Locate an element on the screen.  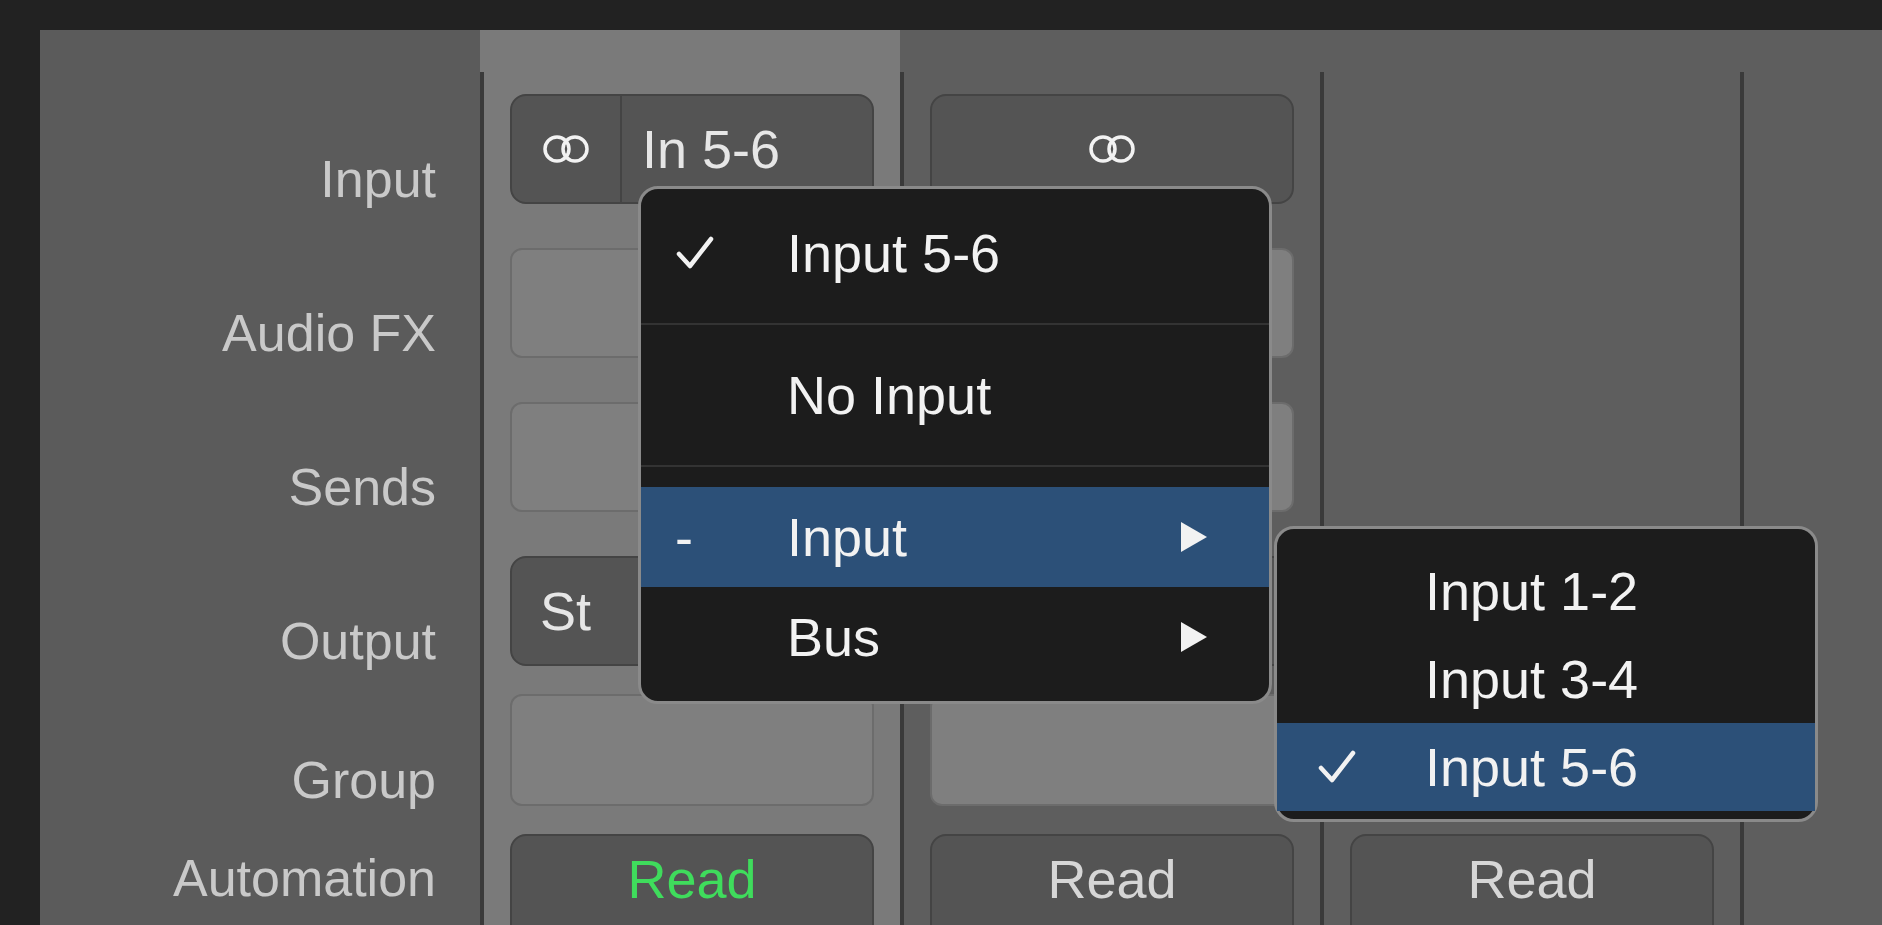
menu-item: Input 3-4 is located at coordinates (1546, 679).